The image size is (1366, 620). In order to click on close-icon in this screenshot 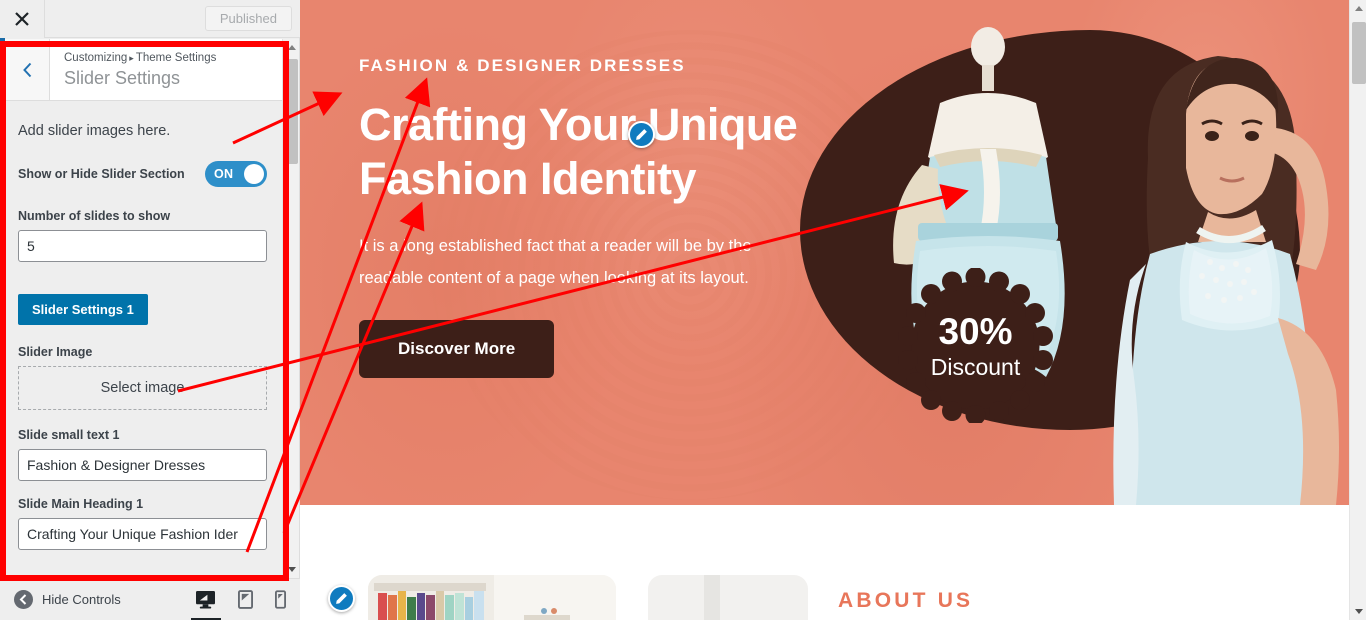, I will do `click(22, 19)`.